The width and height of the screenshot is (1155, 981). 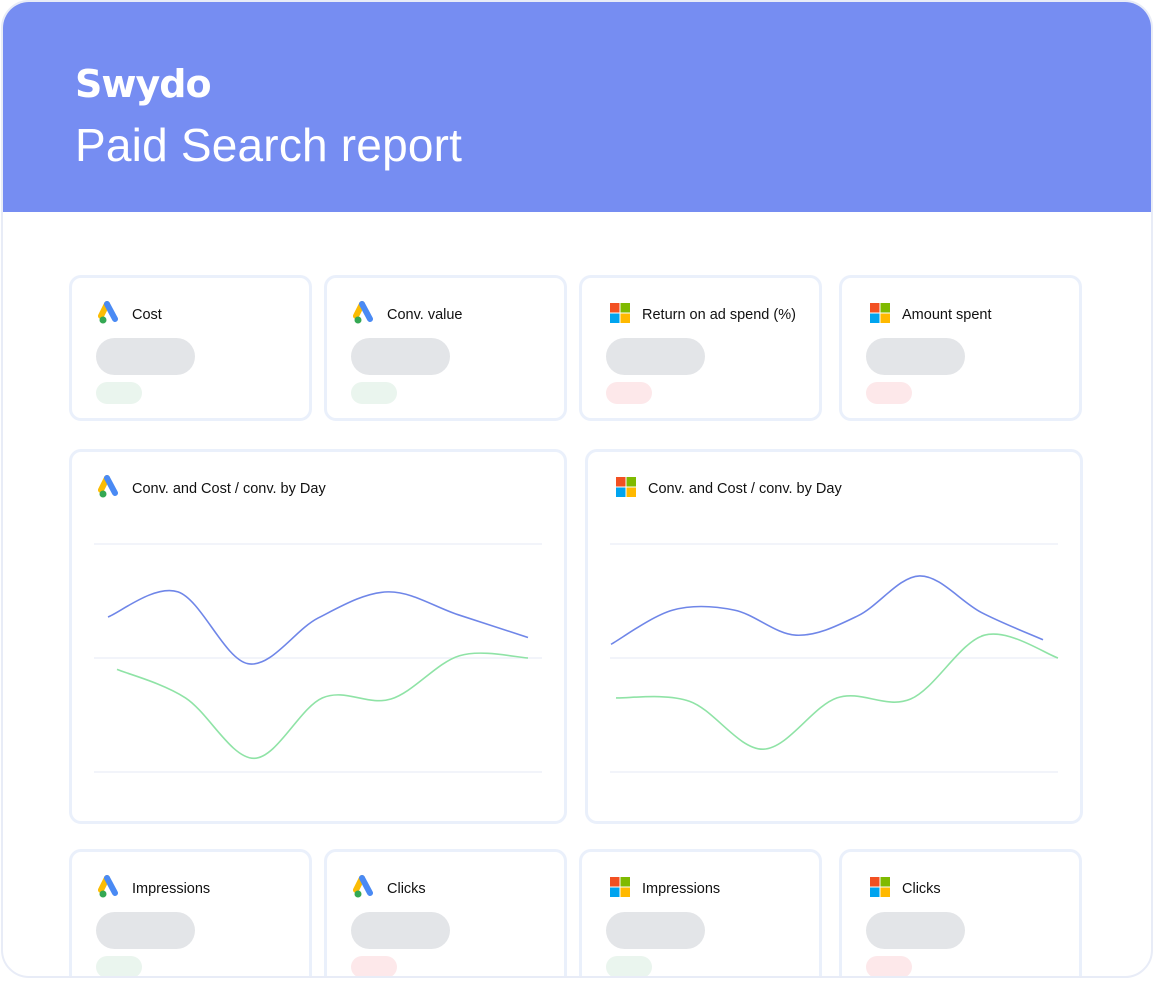 What do you see at coordinates (147, 315) in the screenshot?
I see `kpi-label: Cost` at bounding box center [147, 315].